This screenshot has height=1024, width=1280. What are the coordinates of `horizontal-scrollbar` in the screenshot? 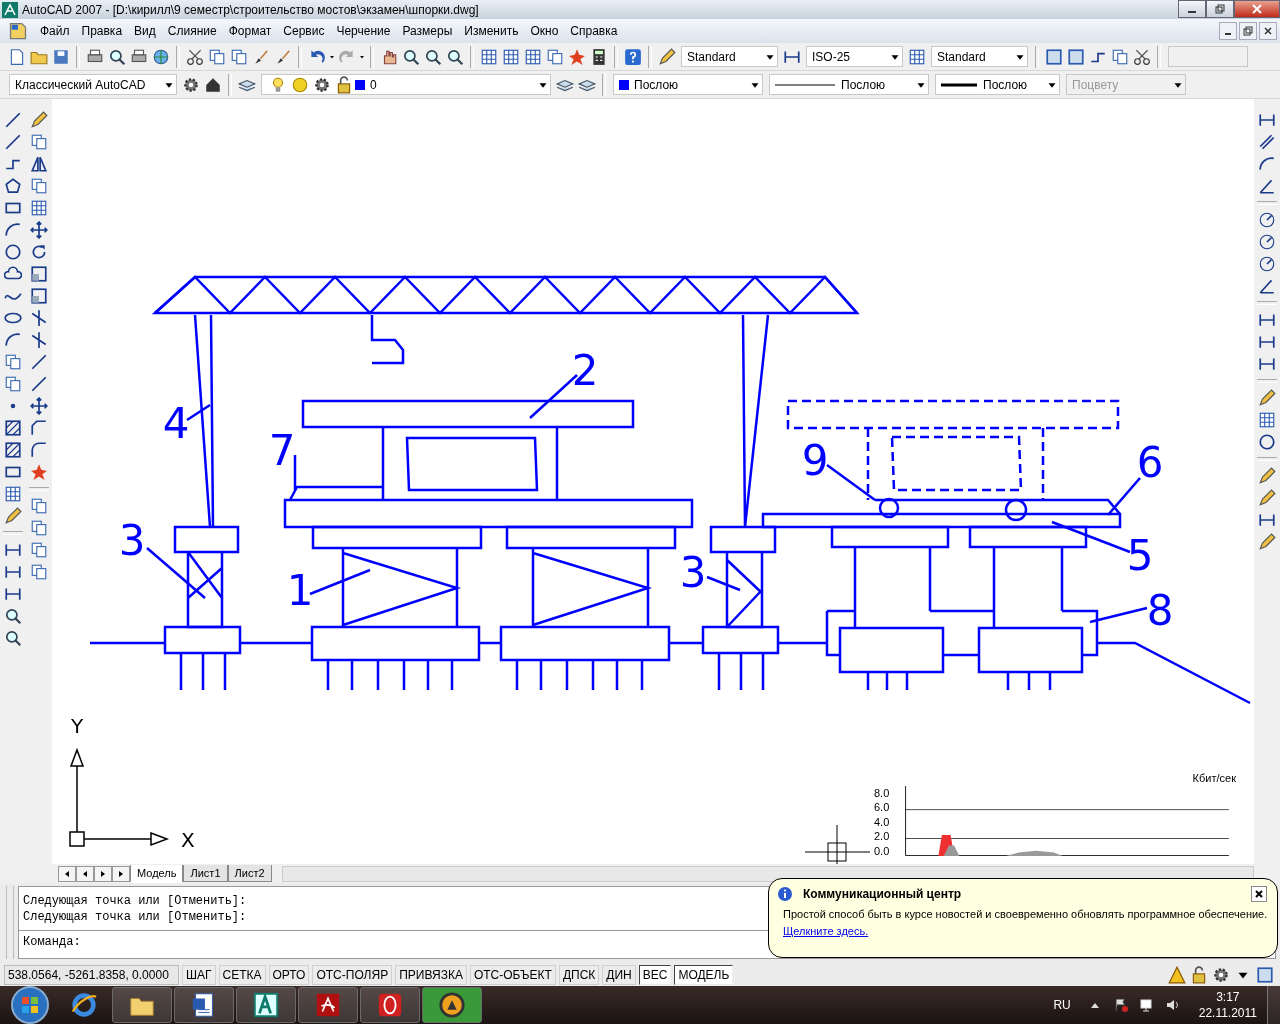 It's located at (767, 873).